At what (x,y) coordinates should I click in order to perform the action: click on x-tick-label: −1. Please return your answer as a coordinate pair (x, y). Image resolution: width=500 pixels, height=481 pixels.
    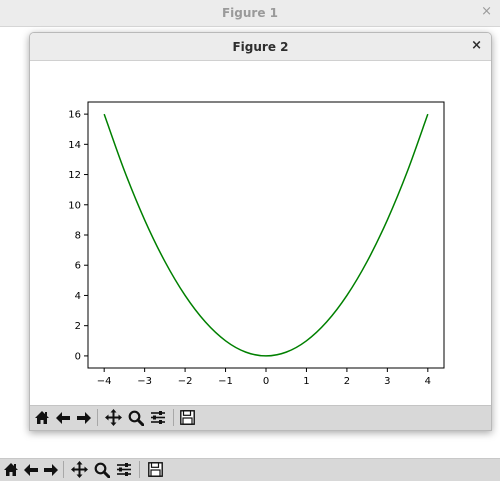
    Looking at the image, I should click on (225, 381).